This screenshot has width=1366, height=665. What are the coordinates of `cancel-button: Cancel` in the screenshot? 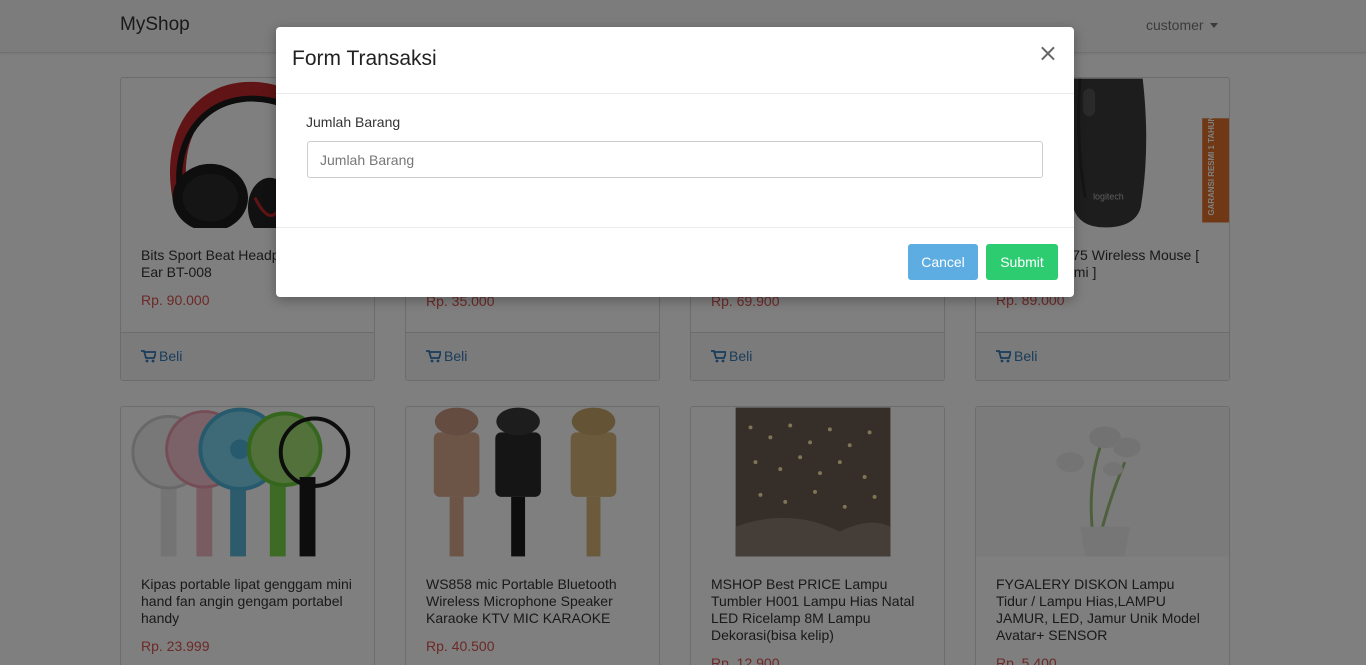 It's located at (943, 262).